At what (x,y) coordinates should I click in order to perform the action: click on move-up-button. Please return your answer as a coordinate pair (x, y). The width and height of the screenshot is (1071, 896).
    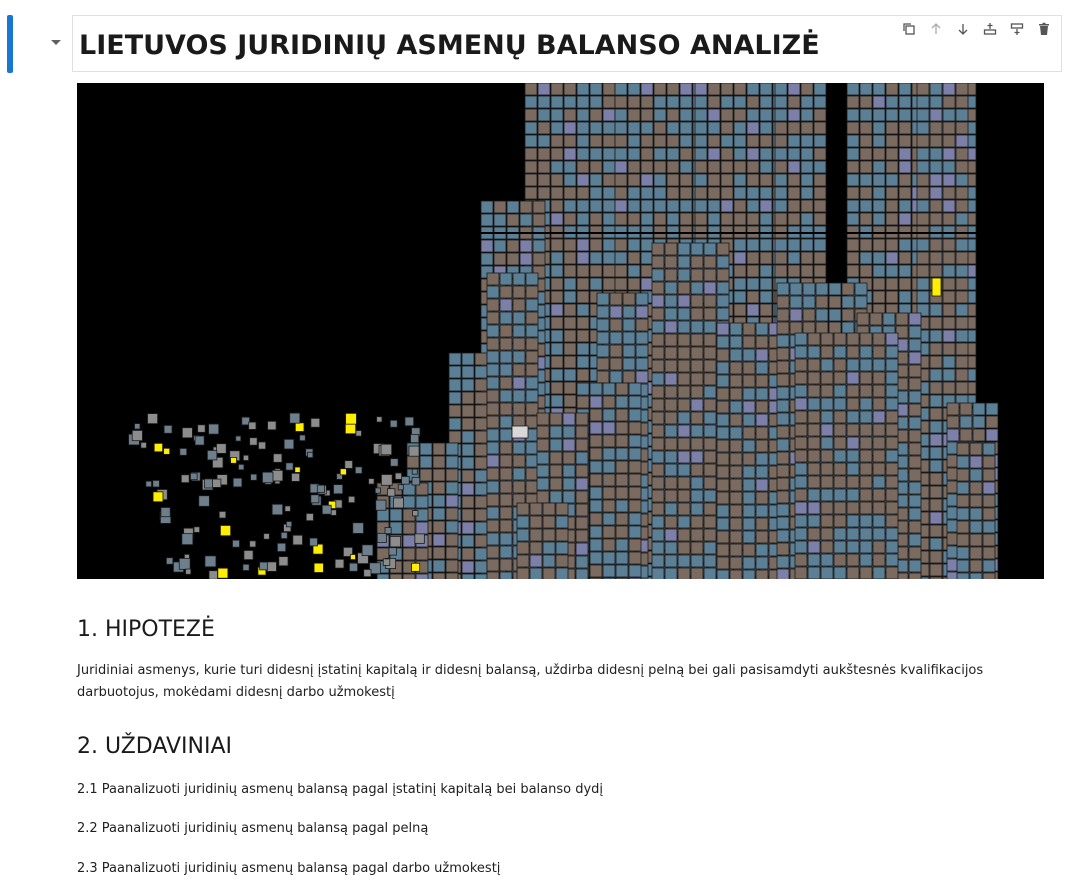
    Looking at the image, I should click on (935, 29).